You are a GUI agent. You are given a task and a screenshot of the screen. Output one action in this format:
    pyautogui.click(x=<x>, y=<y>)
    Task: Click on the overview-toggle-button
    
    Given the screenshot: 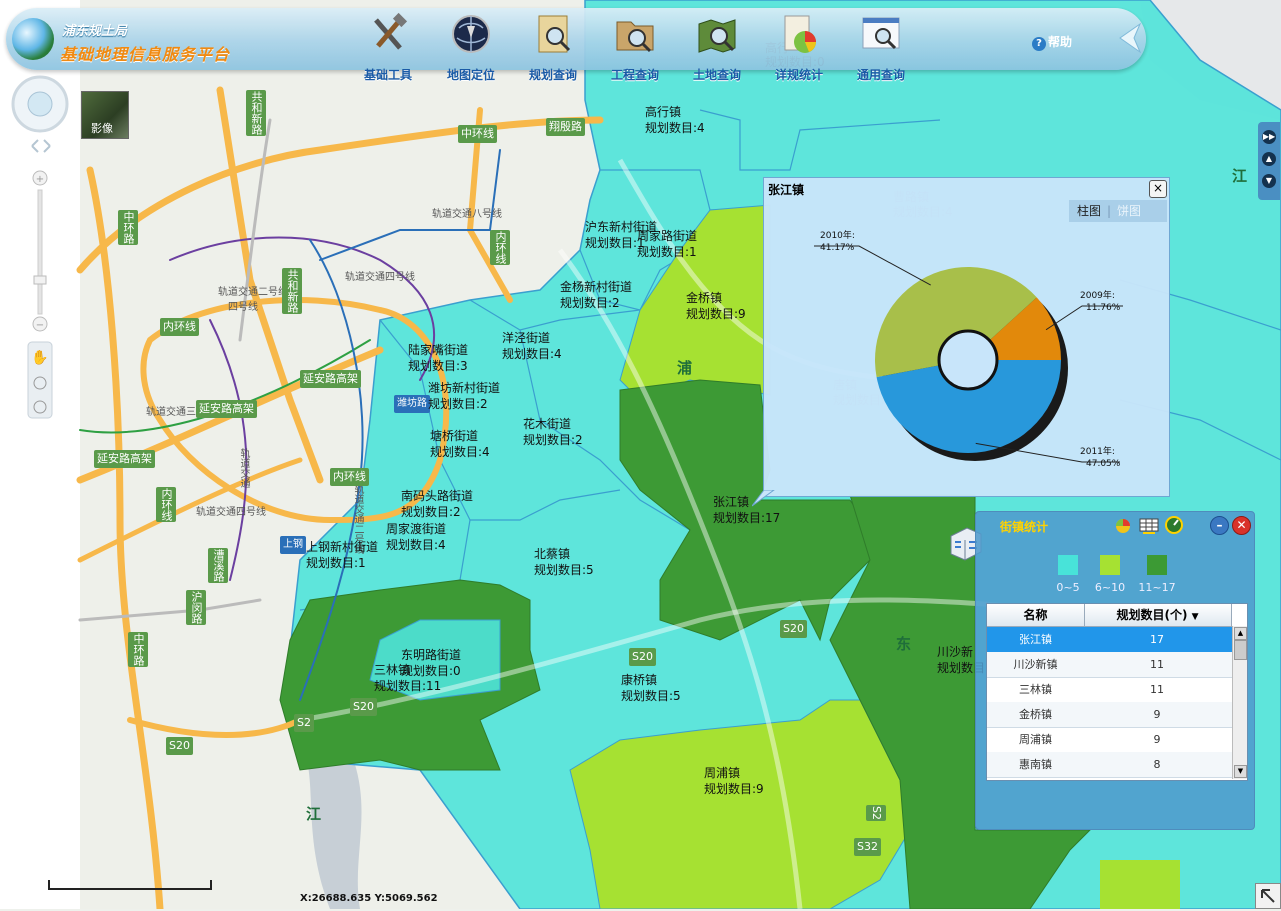 What is the action you would take?
    pyautogui.click(x=1268, y=896)
    